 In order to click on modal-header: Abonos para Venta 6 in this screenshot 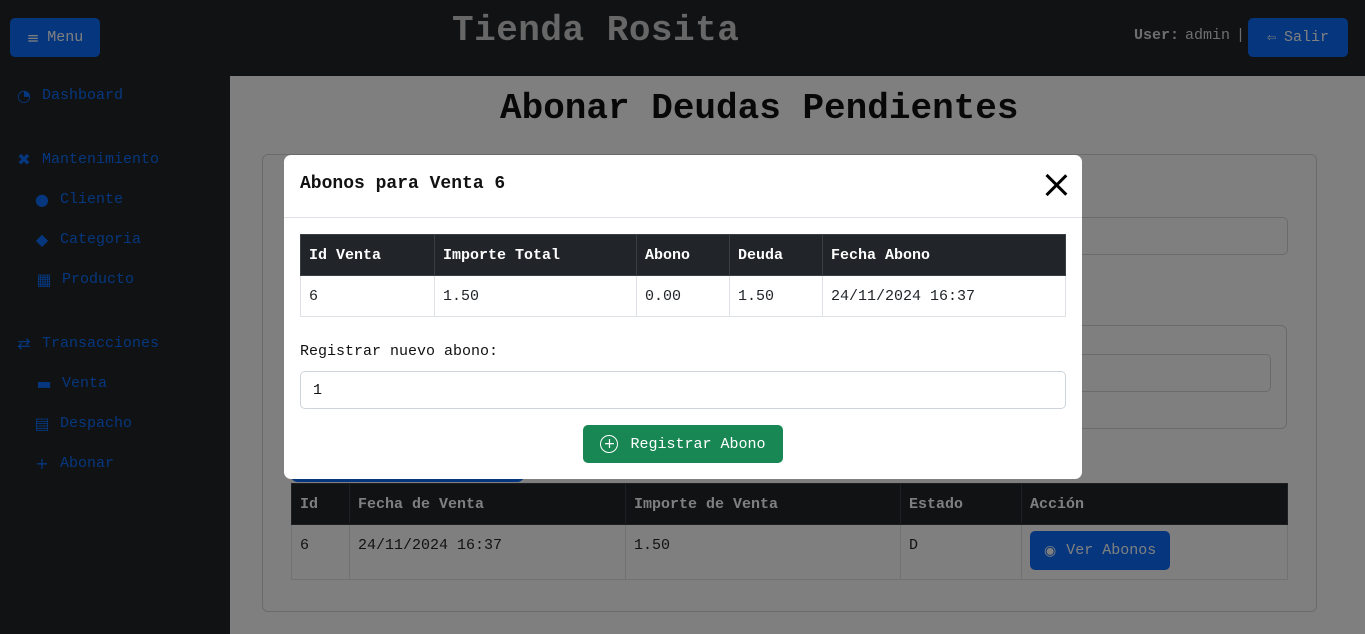, I will do `click(683, 186)`.